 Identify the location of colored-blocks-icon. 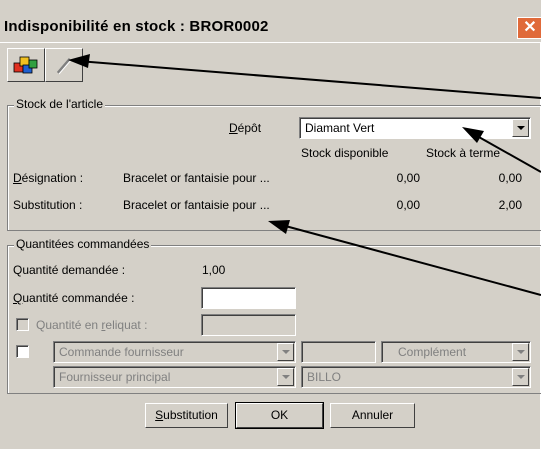
(25, 65).